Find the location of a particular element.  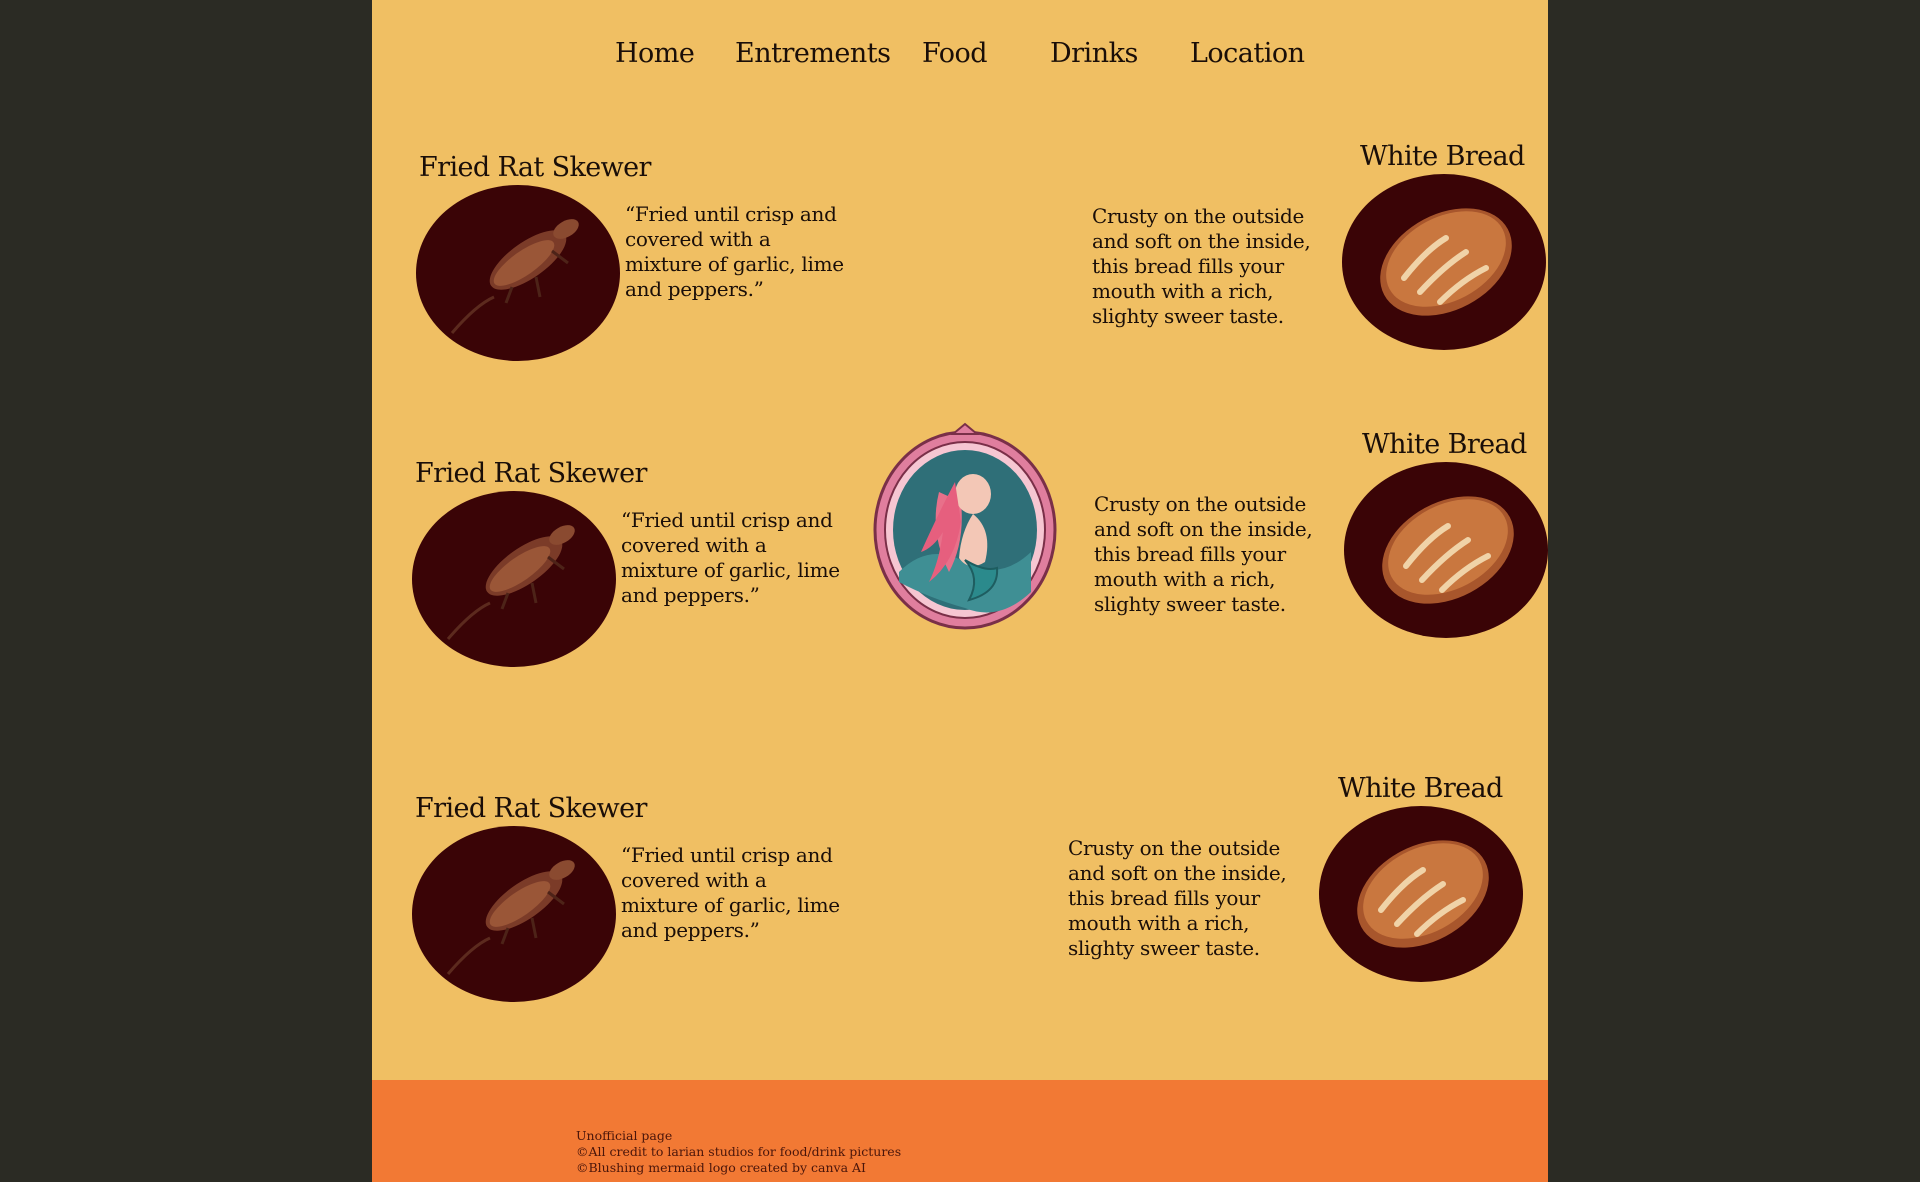

nav-location: Location is located at coordinates (1247, 53).